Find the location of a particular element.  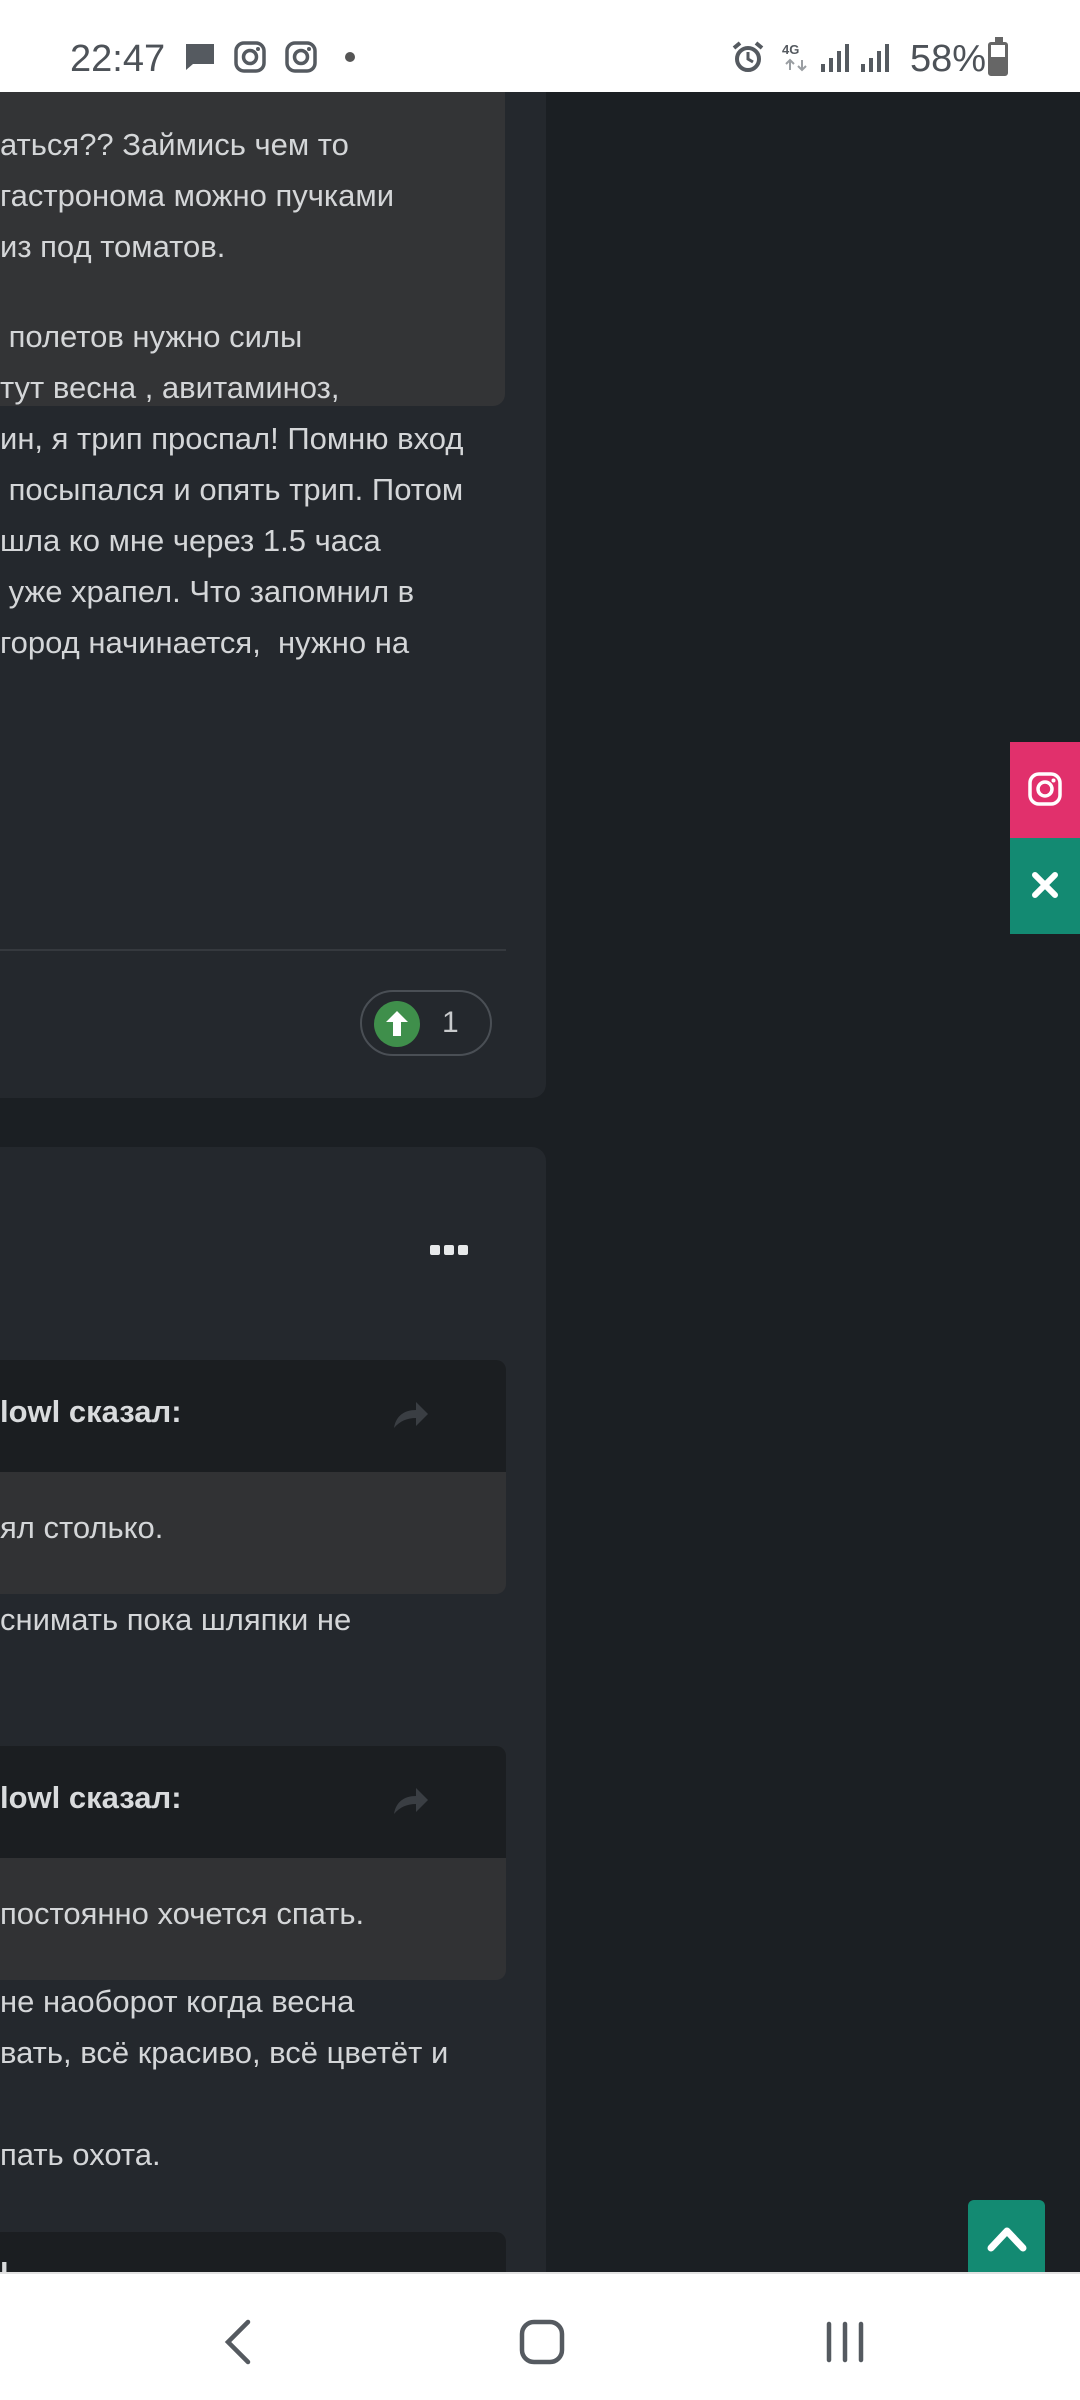

status-bar: 22:47 4G 58% is located at coordinates (540, 46).